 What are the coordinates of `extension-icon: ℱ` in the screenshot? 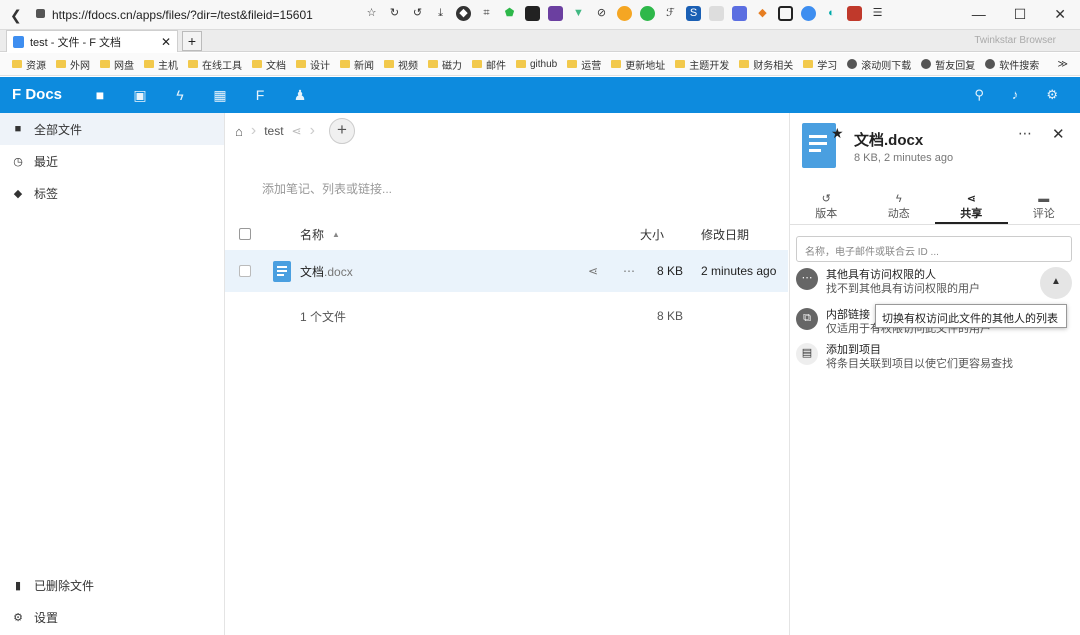 It's located at (670, 13).